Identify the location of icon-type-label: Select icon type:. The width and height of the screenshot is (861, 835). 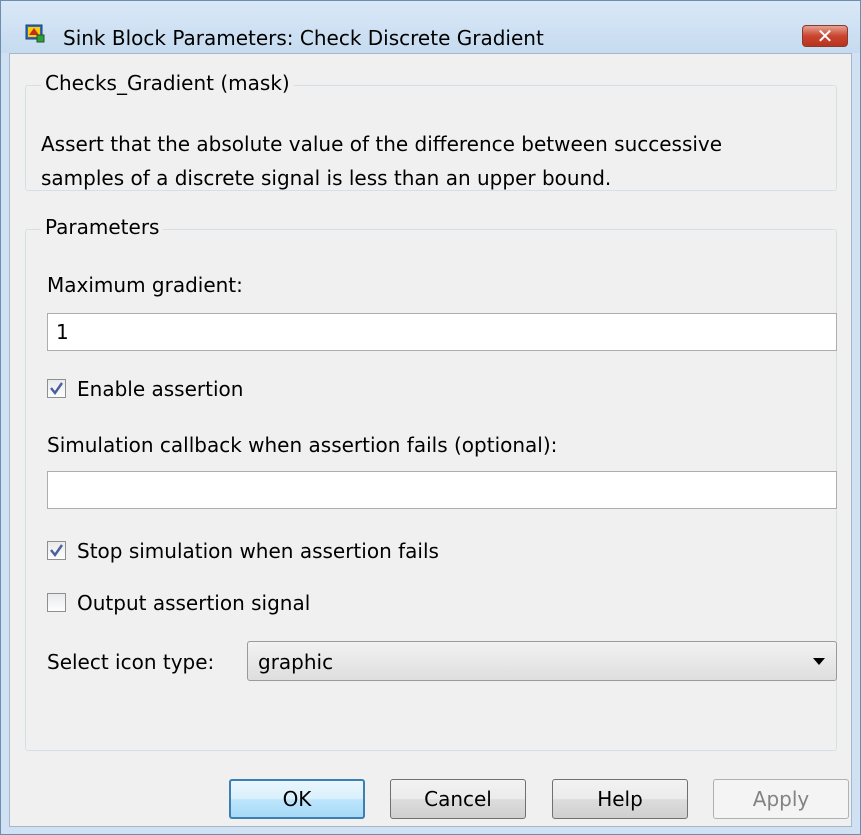
(131, 662).